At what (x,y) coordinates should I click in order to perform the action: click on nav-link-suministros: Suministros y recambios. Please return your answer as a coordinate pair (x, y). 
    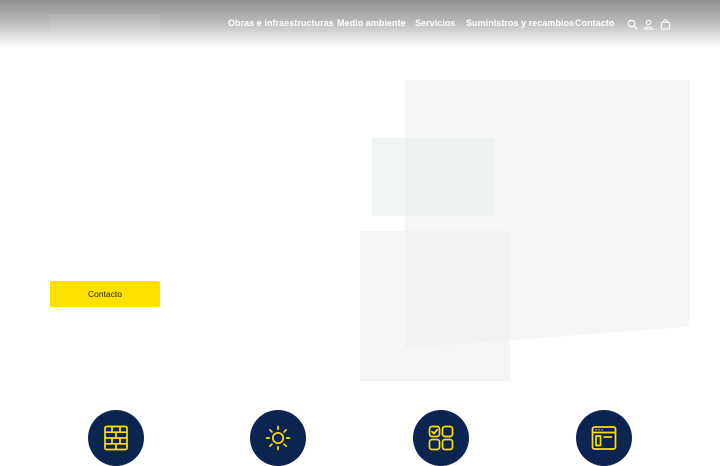
    Looking at the image, I should click on (520, 23).